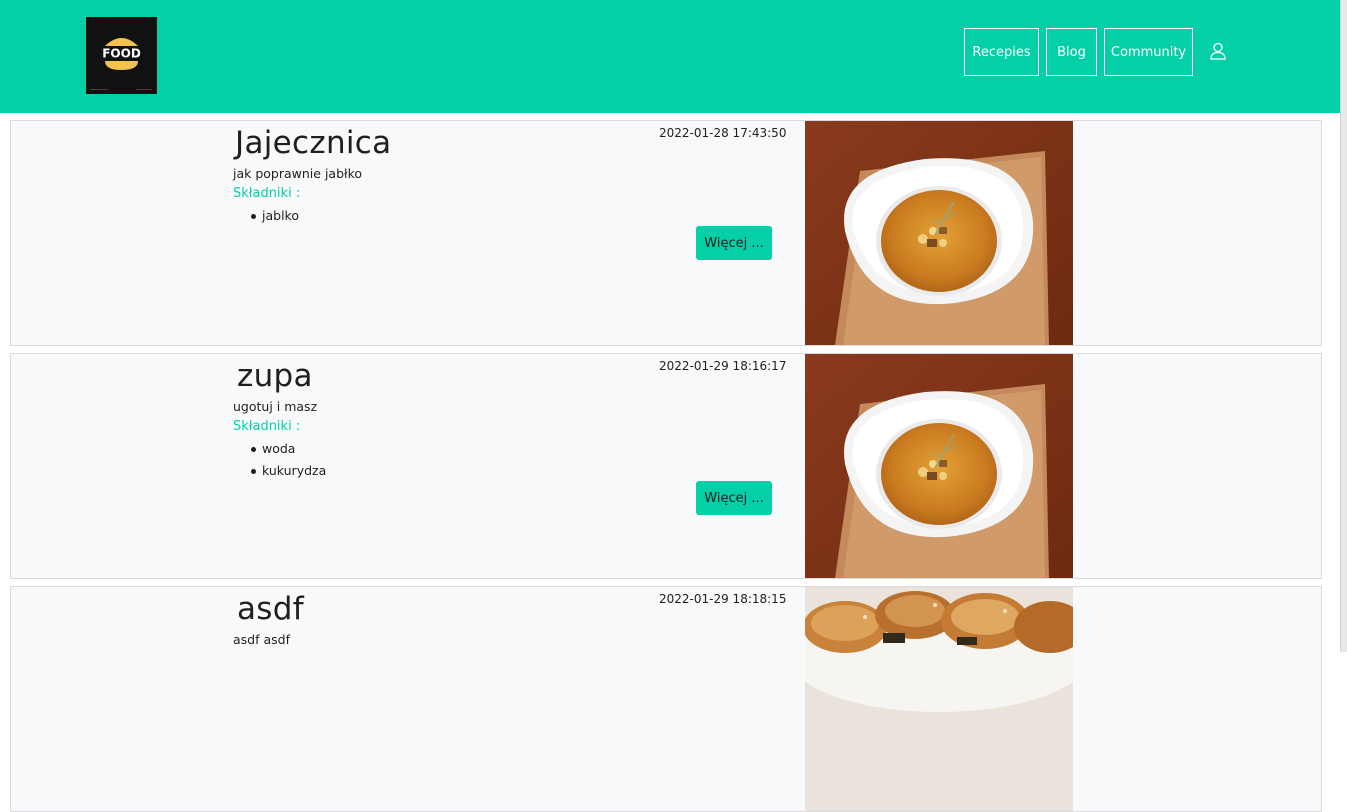 The height and width of the screenshot is (812, 1347). I want to click on nav-recepies: Recepies, so click(1001, 52).